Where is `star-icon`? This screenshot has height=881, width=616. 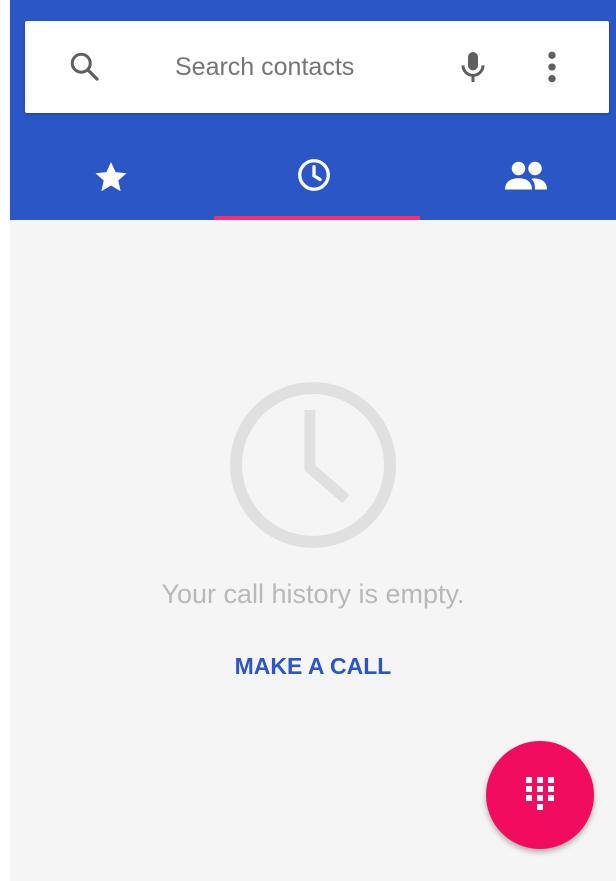
star-icon is located at coordinates (111, 176).